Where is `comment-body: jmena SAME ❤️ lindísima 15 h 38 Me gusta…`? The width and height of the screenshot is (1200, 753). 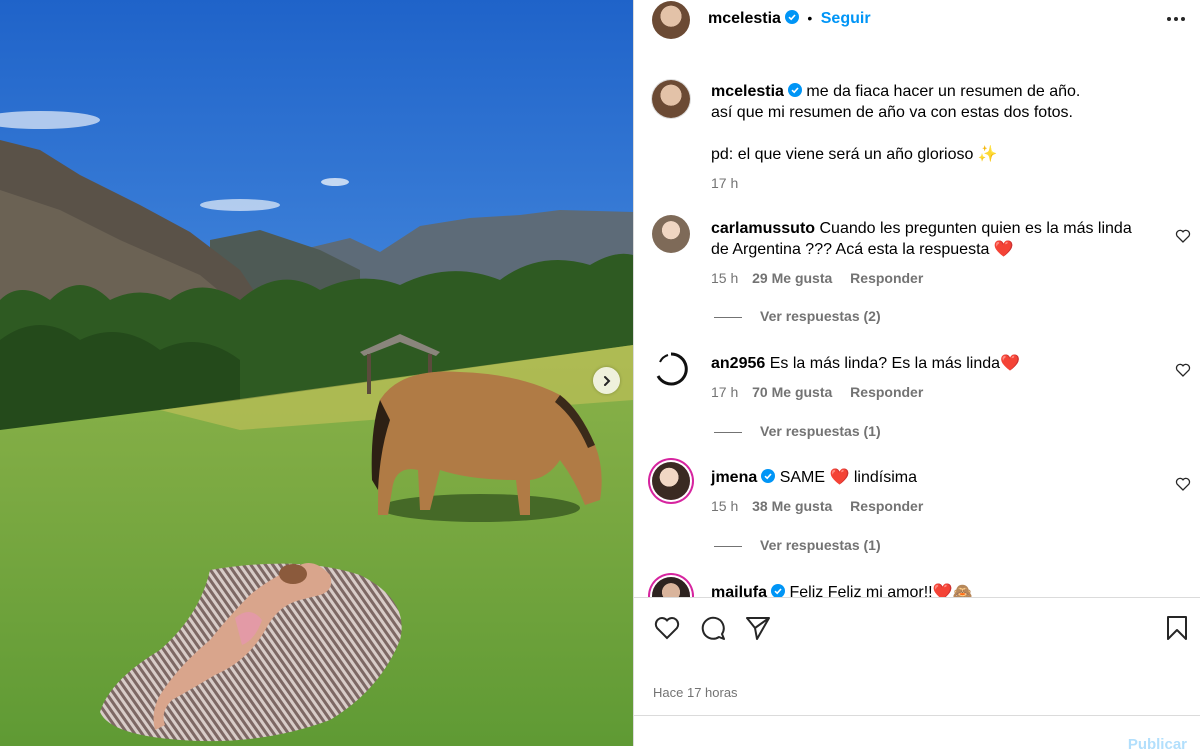 comment-body: jmena SAME ❤️ lindísima 15 h 38 Me gusta… is located at coordinates (931, 492).